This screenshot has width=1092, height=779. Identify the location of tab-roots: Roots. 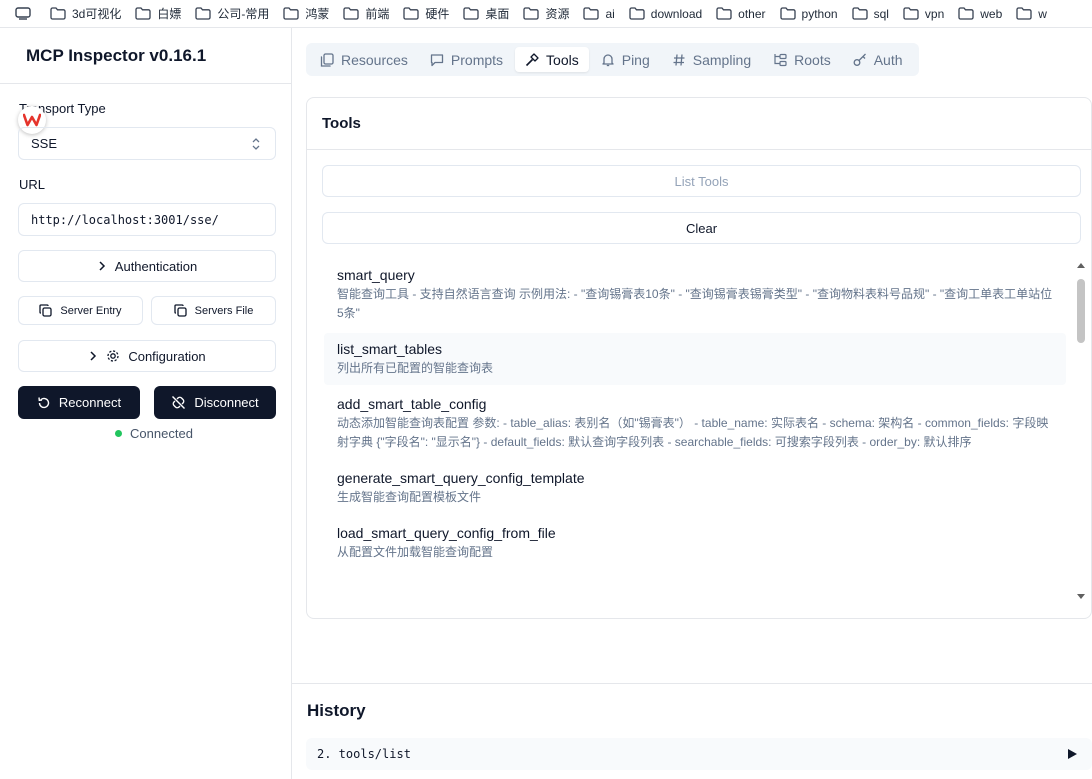
(802, 59).